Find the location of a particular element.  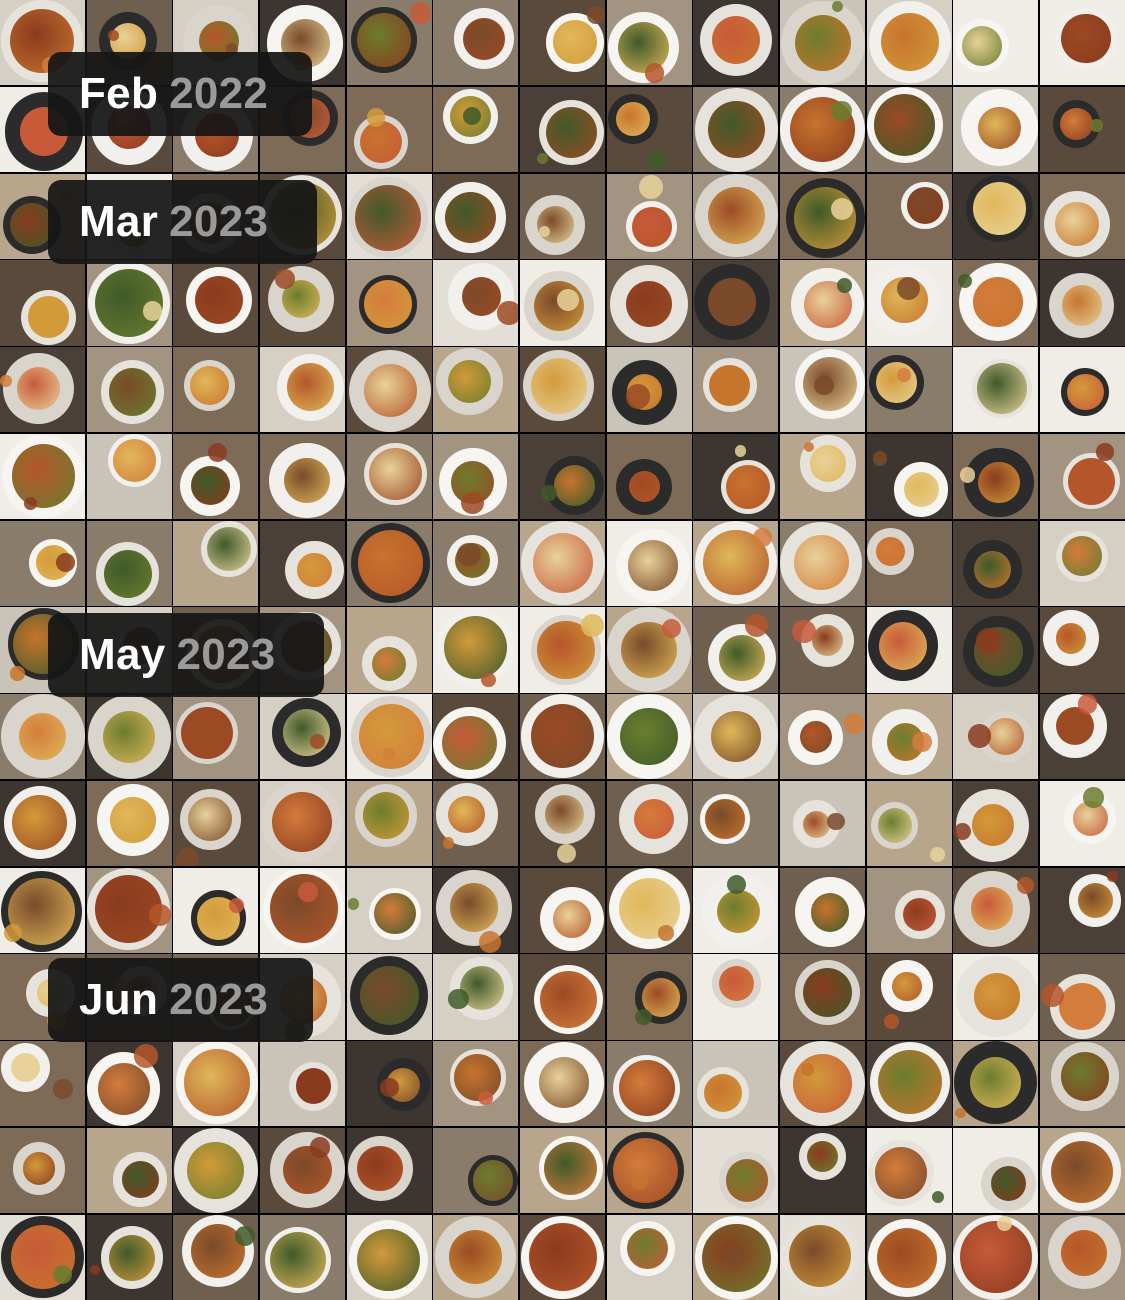

section-label-may-2023: May 2023 is located at coordinates (186, 655).